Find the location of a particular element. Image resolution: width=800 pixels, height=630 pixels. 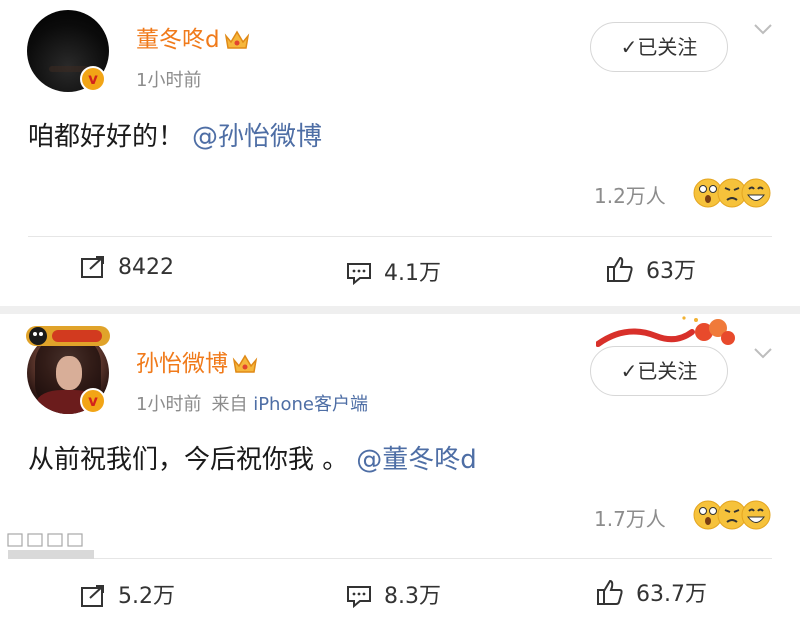

post-meta: 1小时前 来自 iPhone客户端 is located at coordinates (252, 403).